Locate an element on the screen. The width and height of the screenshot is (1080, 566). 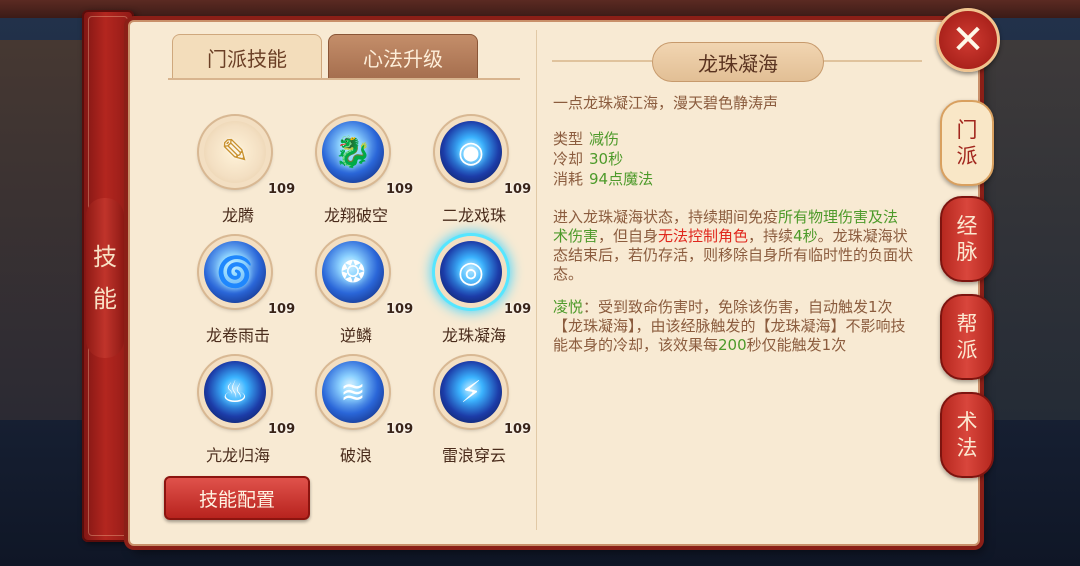
skill-icon-frame: ✎ is located at coordinates (235, 152).